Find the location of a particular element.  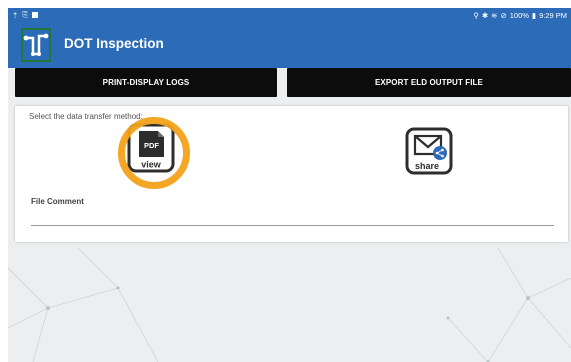

app-logo-icon is located at coordinates (36, 45).